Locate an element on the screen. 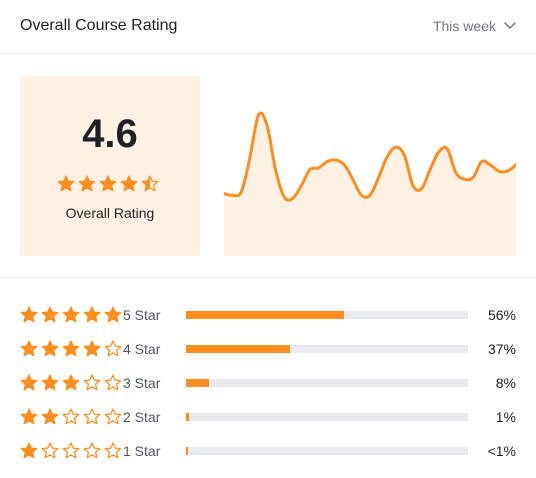 This screenshot has width=536, height=478. star-level-label: 2 Star is located at coordinates (142, 417).